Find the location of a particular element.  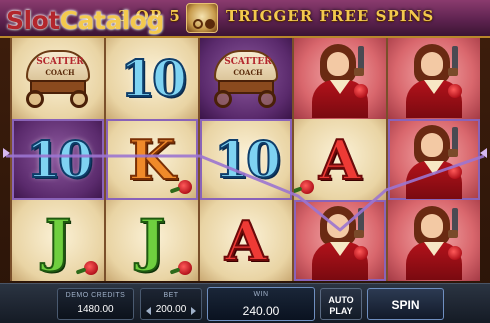

reel-2: 10 K J is located at coordinates (152, 159).